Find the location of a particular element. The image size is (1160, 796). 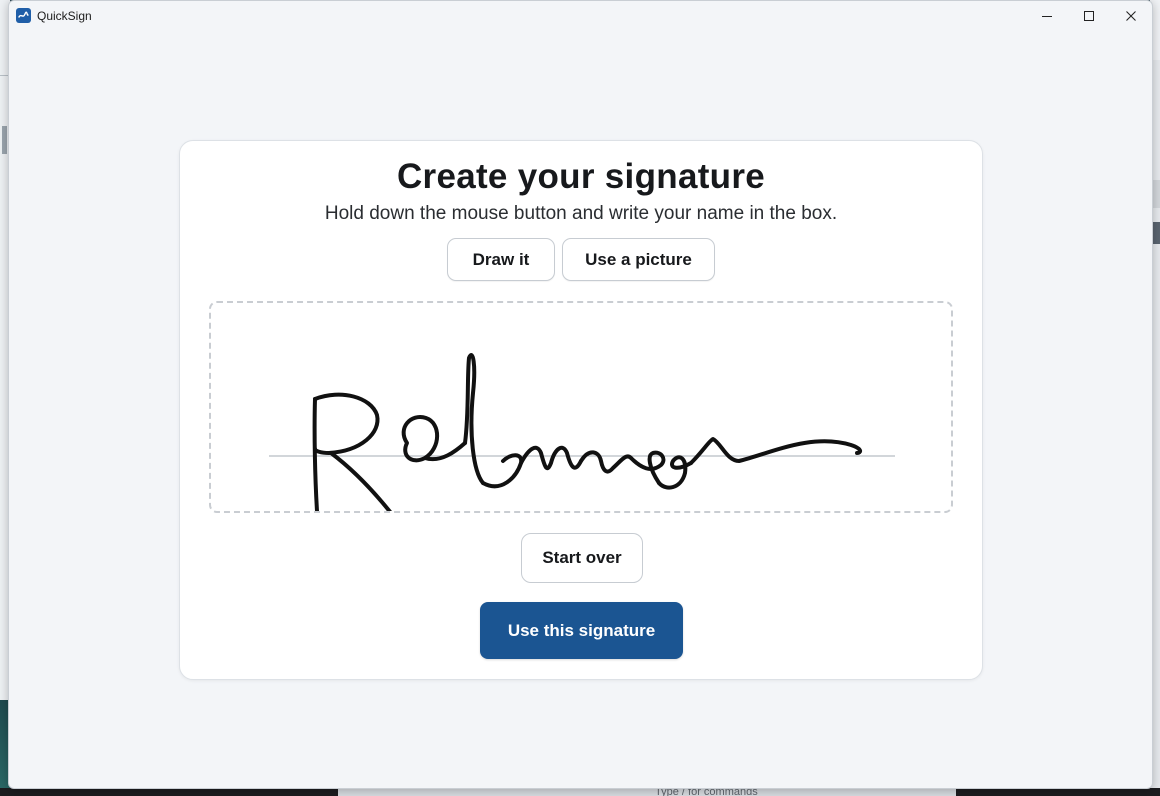

use-this-signature-button: Use this signature is located at coordinates (581, 630).